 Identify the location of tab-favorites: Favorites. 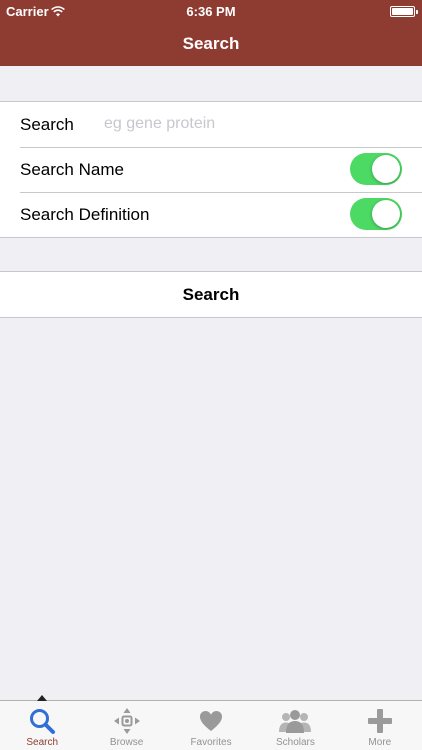
(211, 725).